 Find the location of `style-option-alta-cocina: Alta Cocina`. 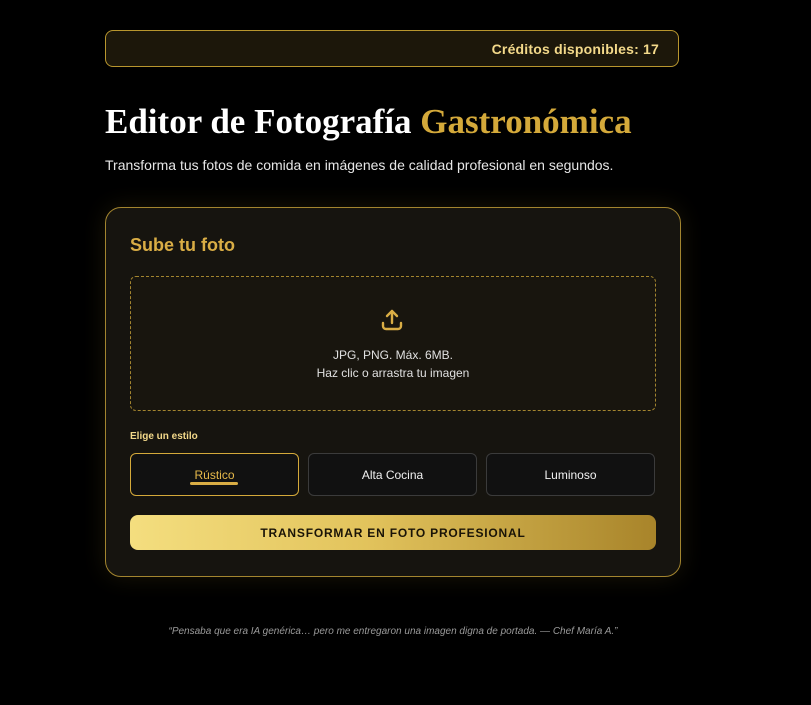

style-option-alta-cocina: Alta Cocina is located at coordinates (392, 474).